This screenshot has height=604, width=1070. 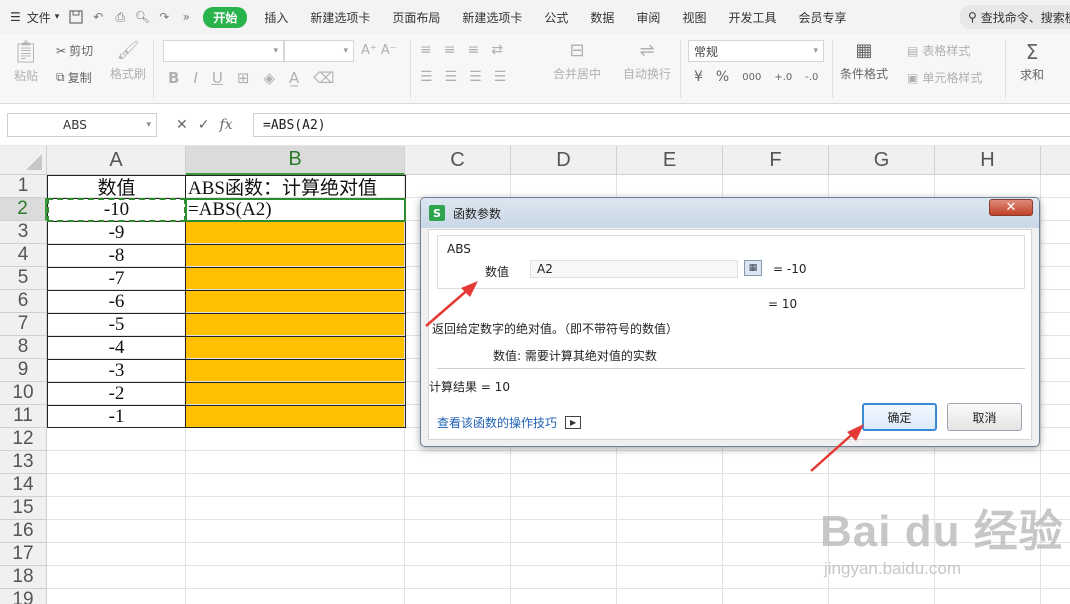 What do you see at coordinates (116, 370) in the screenshot?
I see `cell-a9: -3` at bounding box center [116, 370].